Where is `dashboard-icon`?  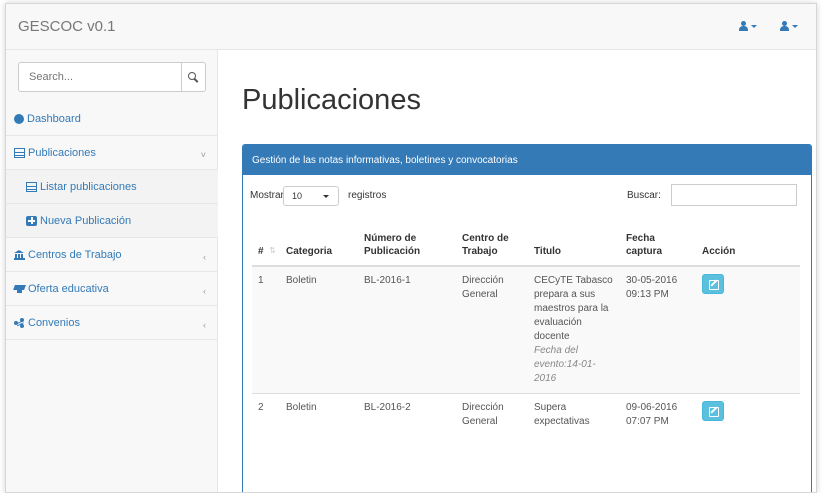 dashboard-icon is located at coordinates (19, 118).